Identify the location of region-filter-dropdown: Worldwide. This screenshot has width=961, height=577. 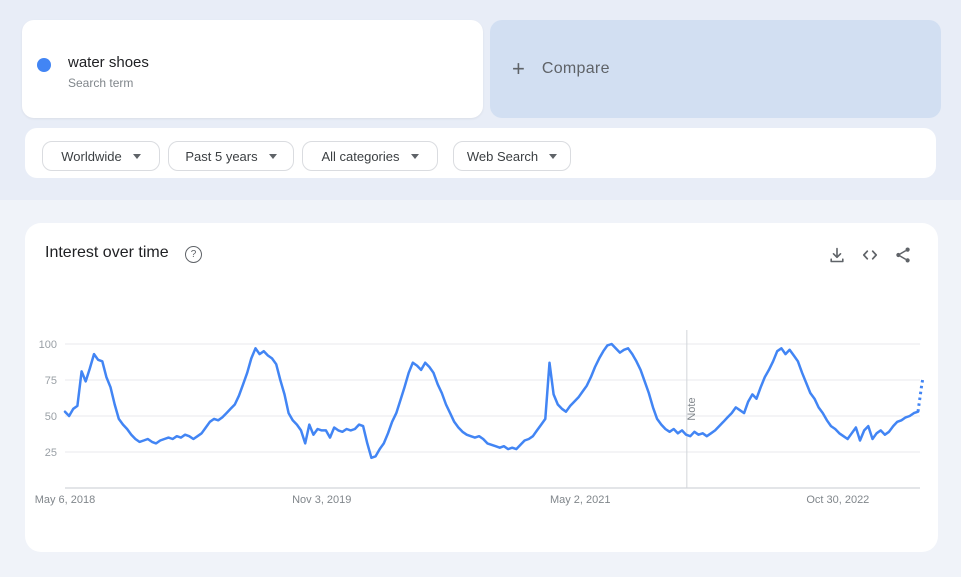
(101, 156).